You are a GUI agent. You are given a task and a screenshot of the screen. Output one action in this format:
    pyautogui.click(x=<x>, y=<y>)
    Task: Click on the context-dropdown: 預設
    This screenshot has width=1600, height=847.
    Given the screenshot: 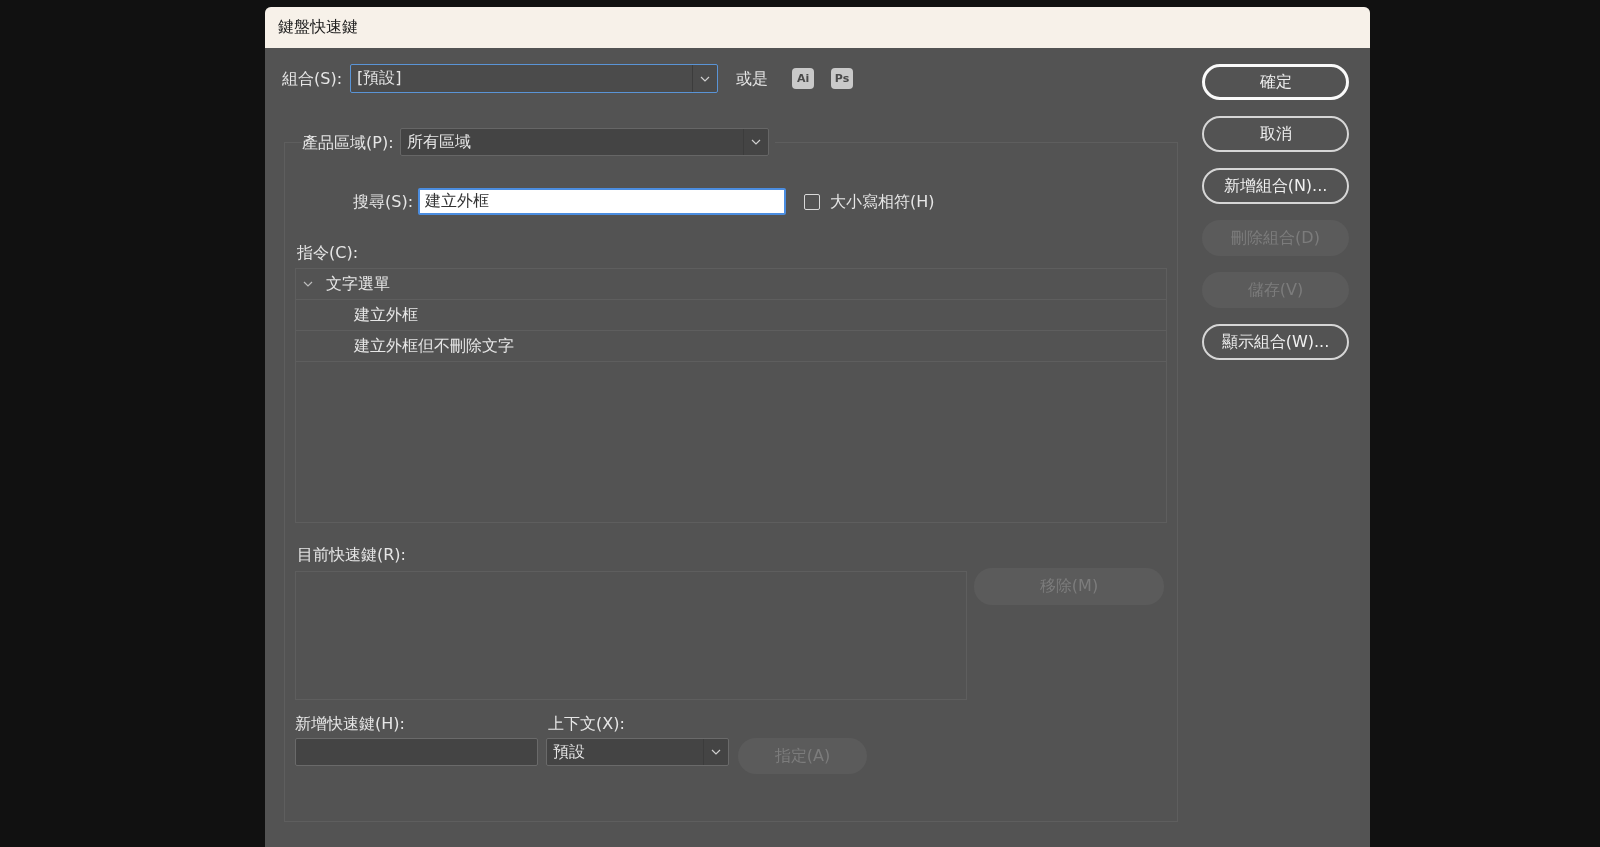 What is the action you would take?
    pyautogui.click(x=637, y=752)
    